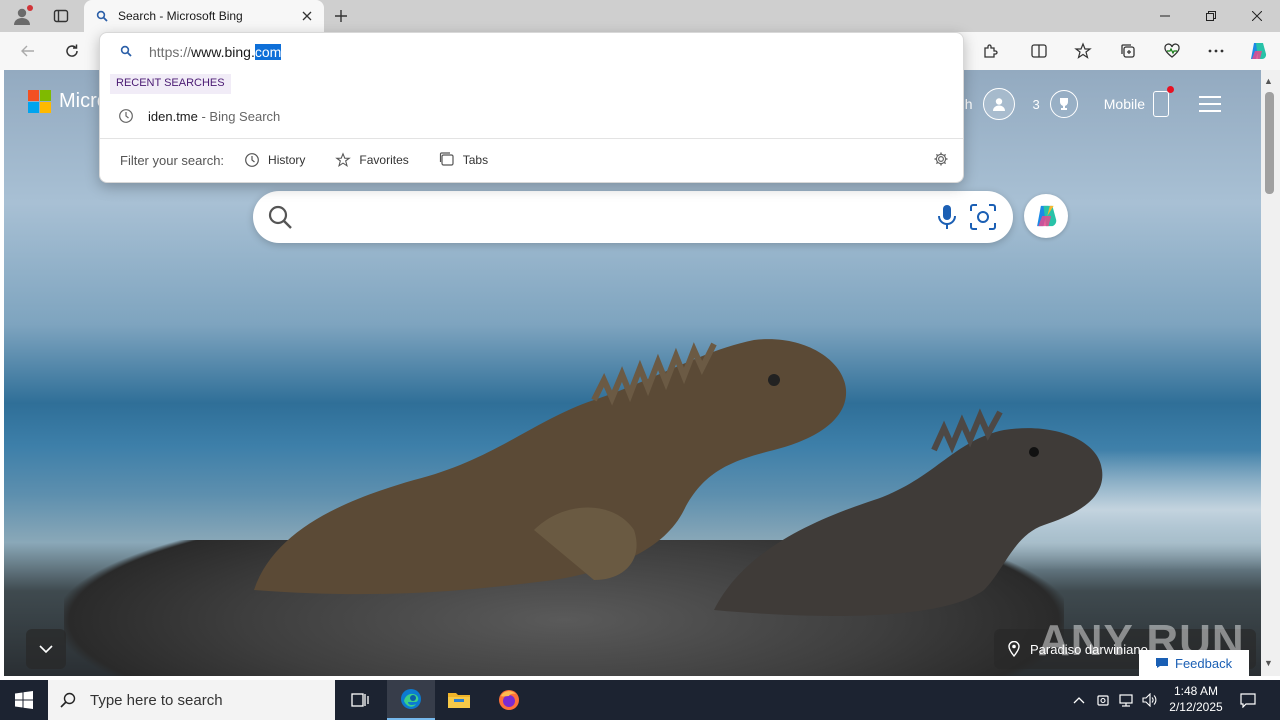  I want to click on filter-favorites-label: Favorites, so click(384, 160).